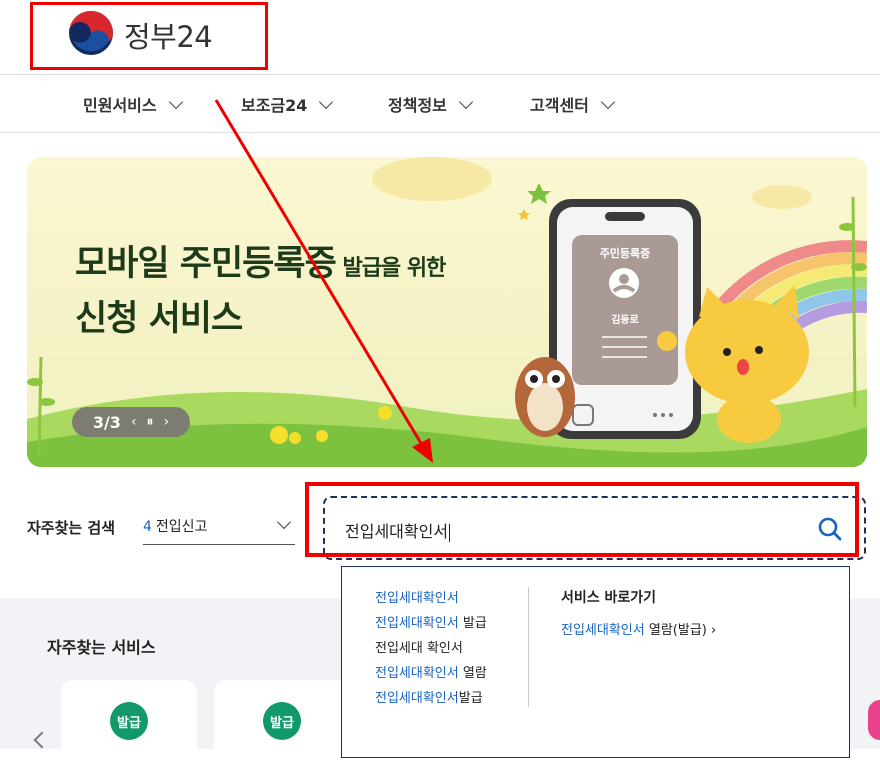 The width and height of the screenshot is (880, 760). I want to click on service-shortcut-link: 전입세대확인서 열람(발급) ›, so click(638, 628).